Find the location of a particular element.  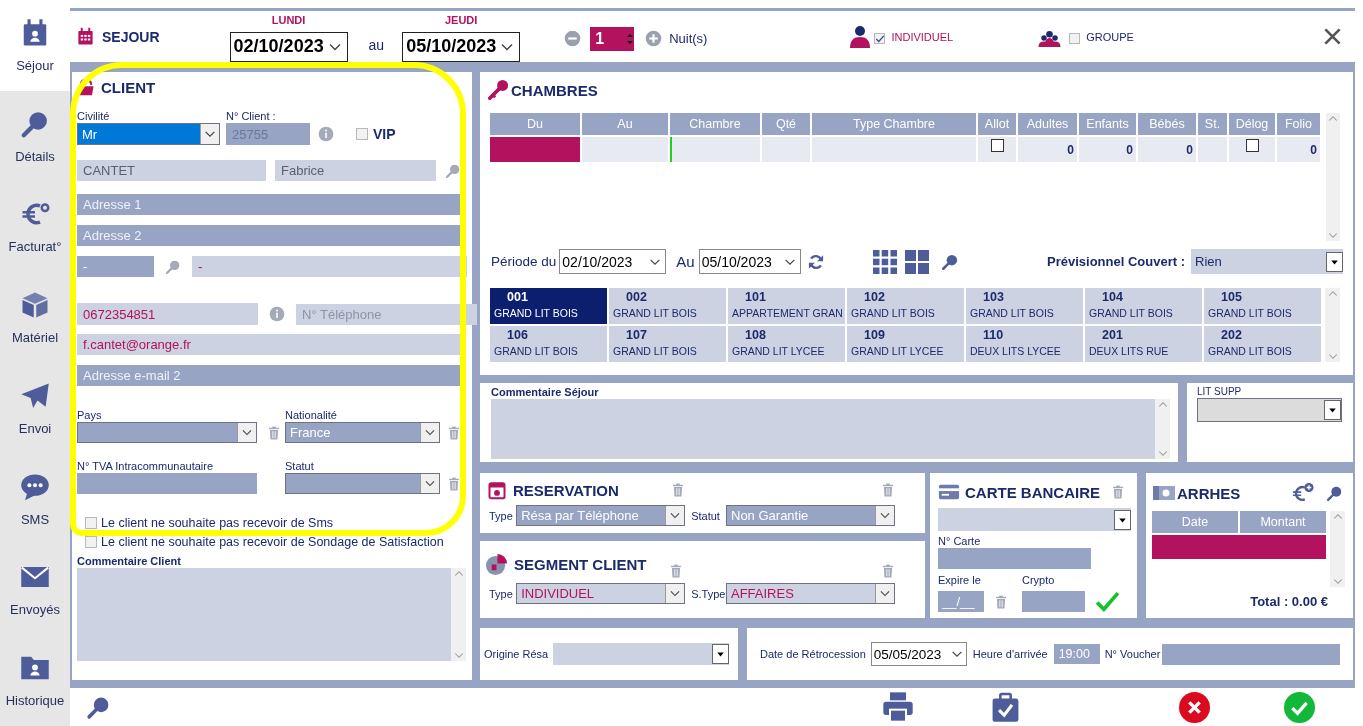

mobile-field: 0672354851 is located at coordinates (167, 314).